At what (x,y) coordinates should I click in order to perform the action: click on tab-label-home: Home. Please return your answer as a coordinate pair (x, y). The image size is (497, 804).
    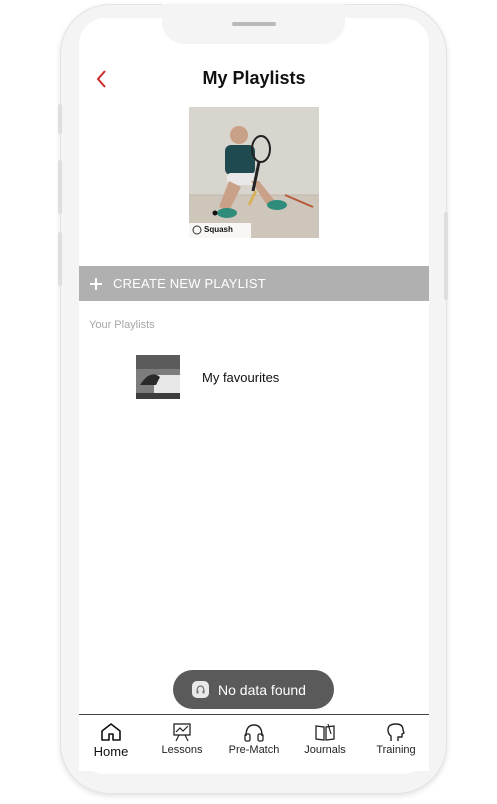
    Looking at the image, I should click on (111, 751).